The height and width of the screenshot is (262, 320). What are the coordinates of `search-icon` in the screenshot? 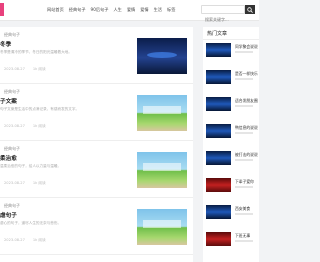 It's located at (250, 9).